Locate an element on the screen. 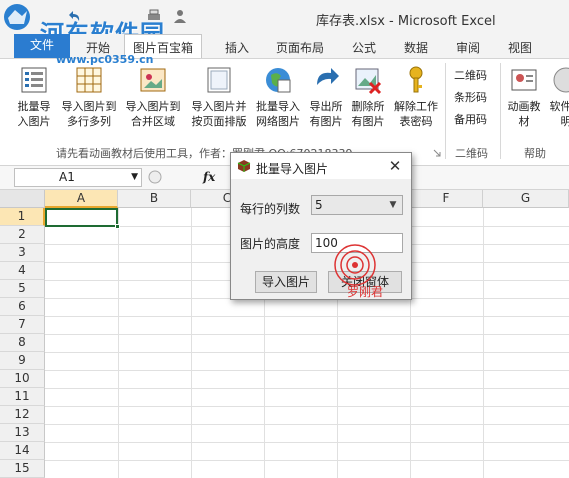  tab-data: 数据 is located at coordinates (416, 47).